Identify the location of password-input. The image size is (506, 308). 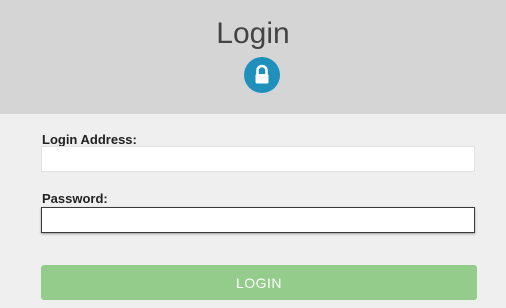
(258, 220).